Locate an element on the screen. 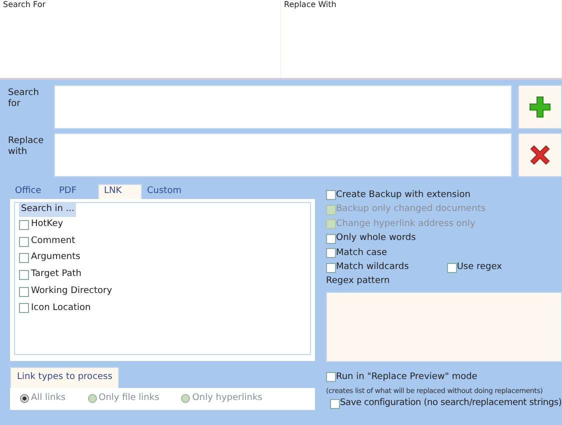 This screenshot has height=425, width=562. checkbox-label: Match case is located at coordinates (362, 253).